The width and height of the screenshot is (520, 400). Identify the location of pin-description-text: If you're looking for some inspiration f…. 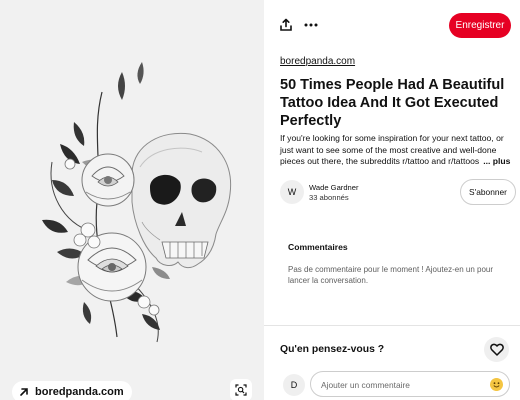
(392, 149).